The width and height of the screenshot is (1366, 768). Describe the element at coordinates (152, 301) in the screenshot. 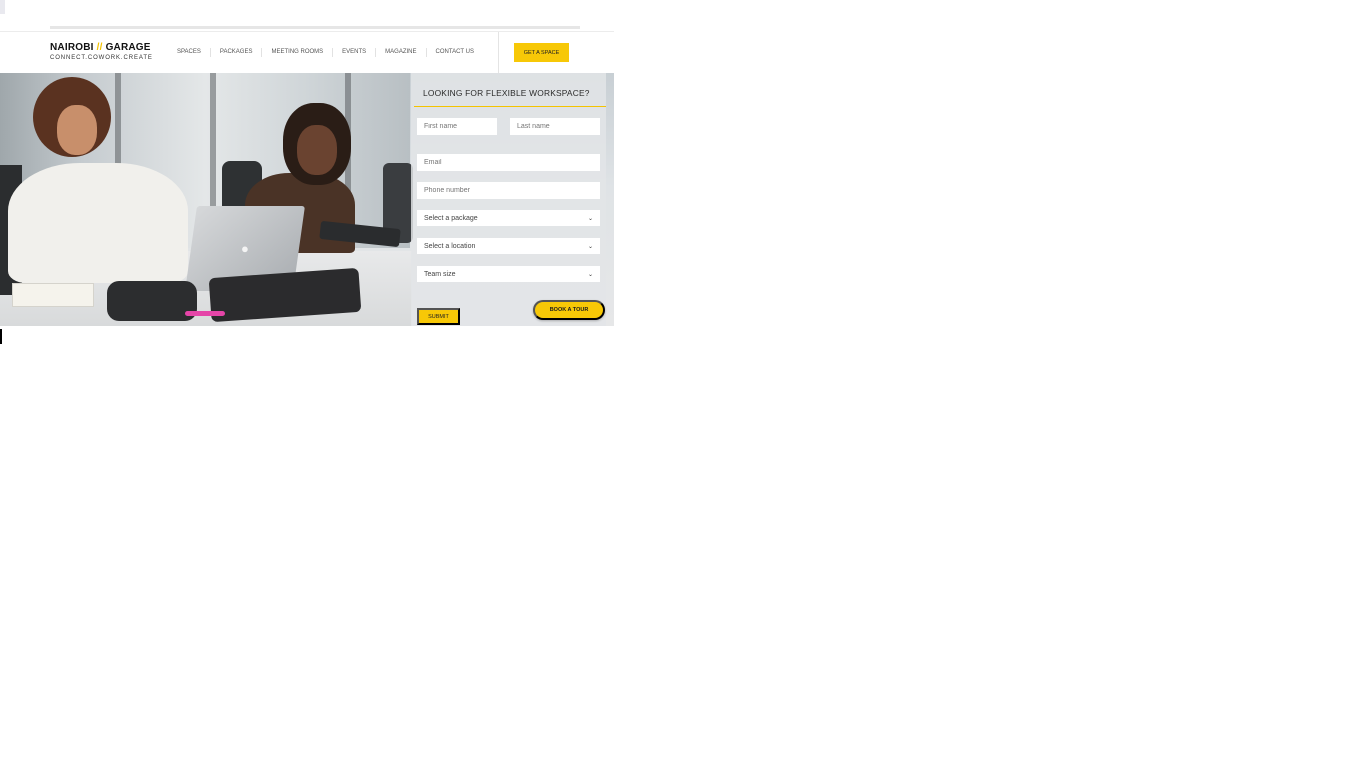

I see `photo-pouch` at that location.